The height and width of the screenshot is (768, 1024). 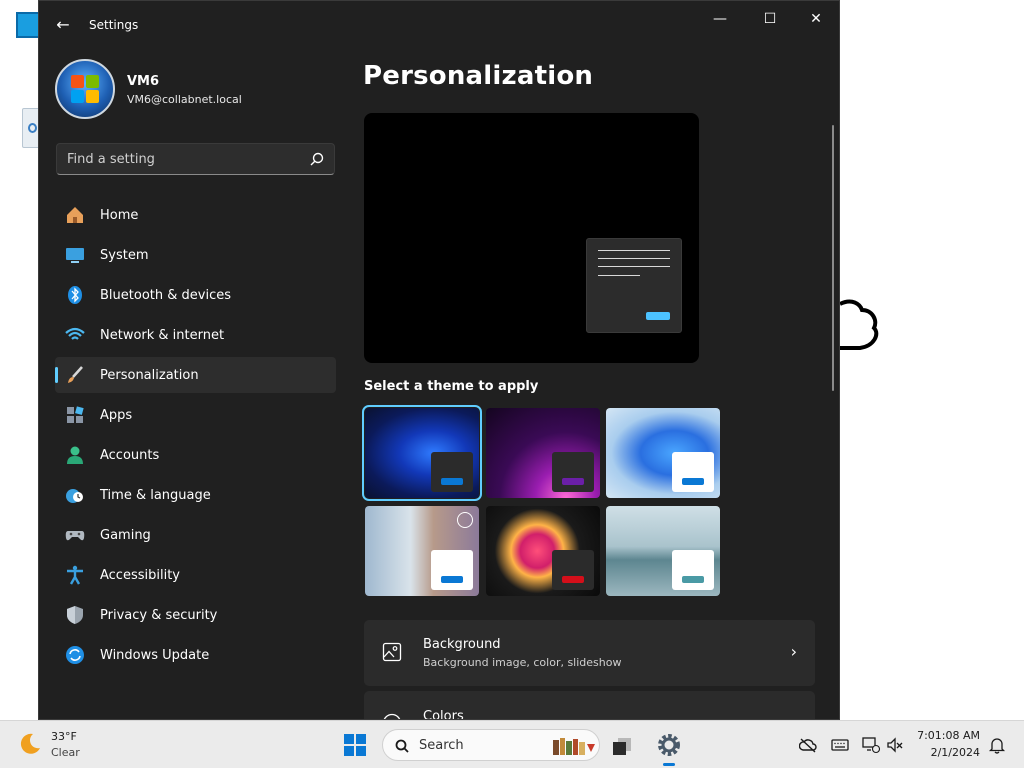 What do you see at coordinates (155, 495) in the screenshot?
I see `sidebar-item-label: Time & language` at bounding box center [155, 495].